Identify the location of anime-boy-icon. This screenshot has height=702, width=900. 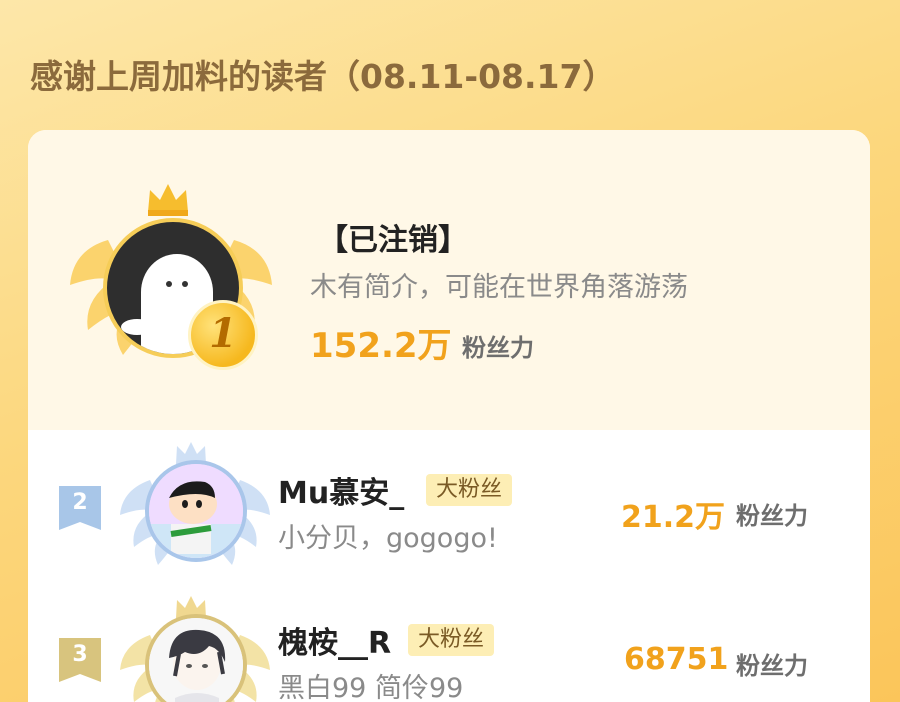
(196, 660).